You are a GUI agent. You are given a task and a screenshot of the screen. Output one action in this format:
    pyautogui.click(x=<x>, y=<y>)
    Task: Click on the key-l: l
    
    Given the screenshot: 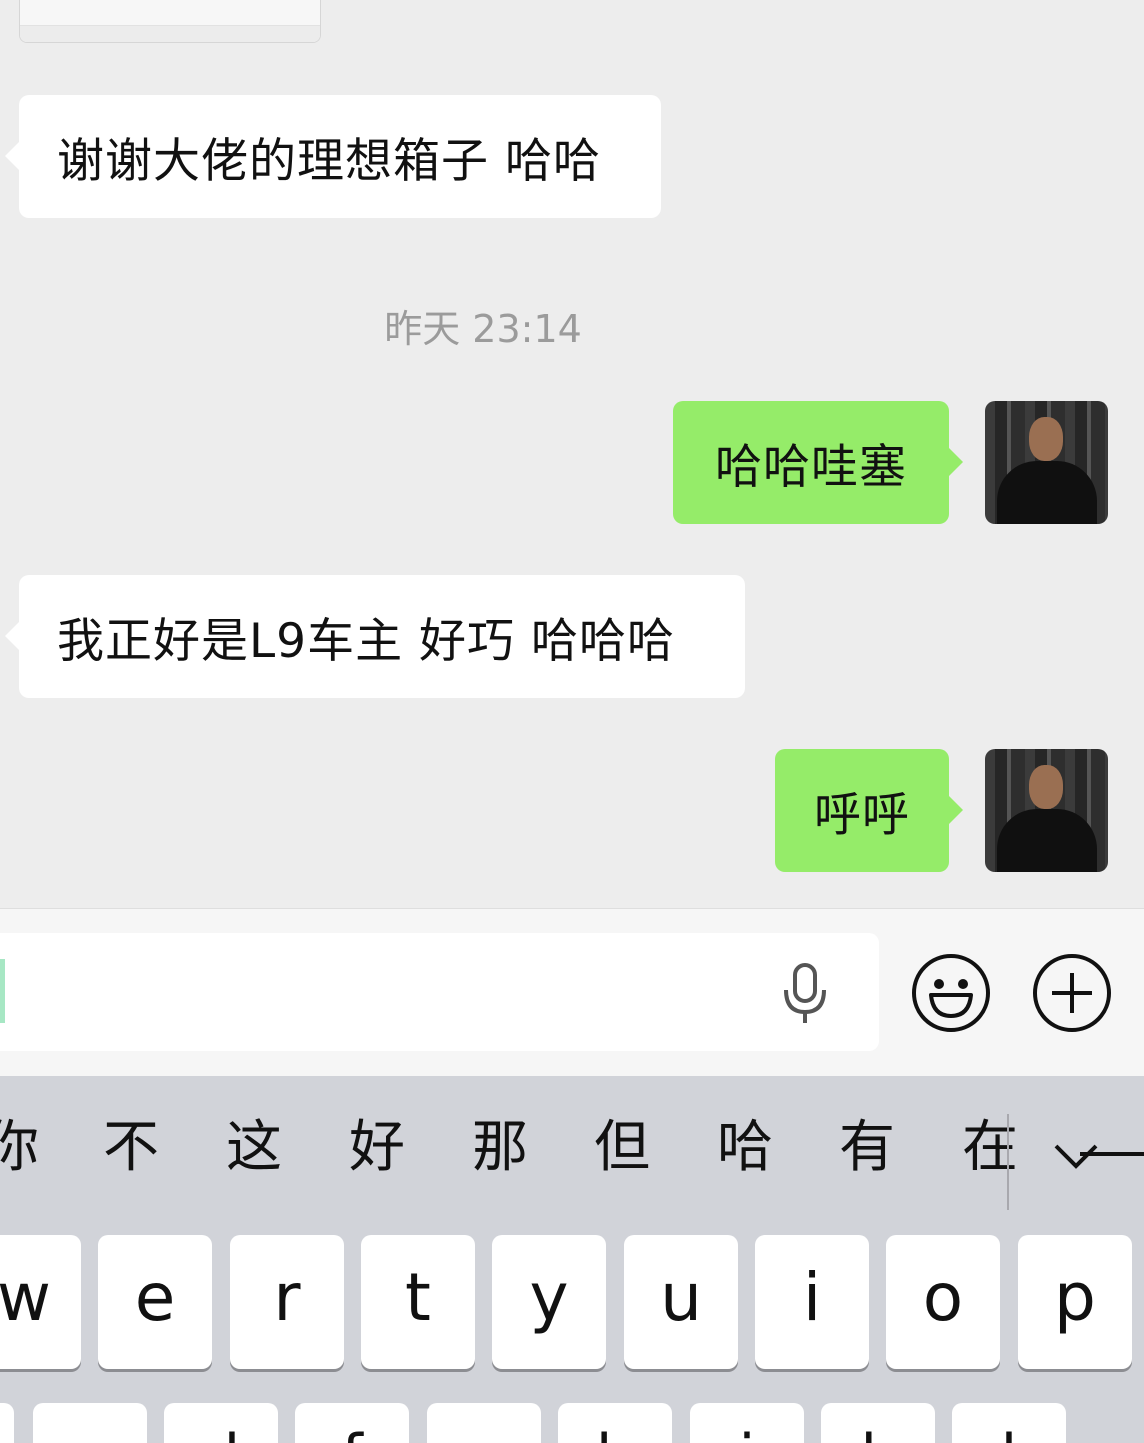 What is the action you would take?
    pyautogui.click(x=1009, y=1423)
    